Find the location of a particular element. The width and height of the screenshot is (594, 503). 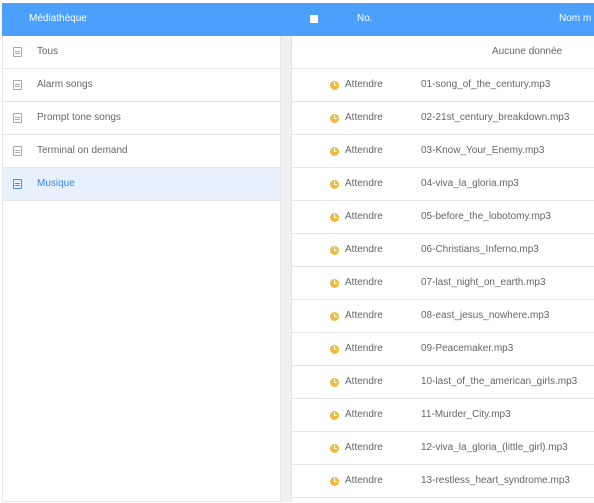

file-row: Attendre 01-song_of_the_century.mp3 is located at coordinates (443, 85).